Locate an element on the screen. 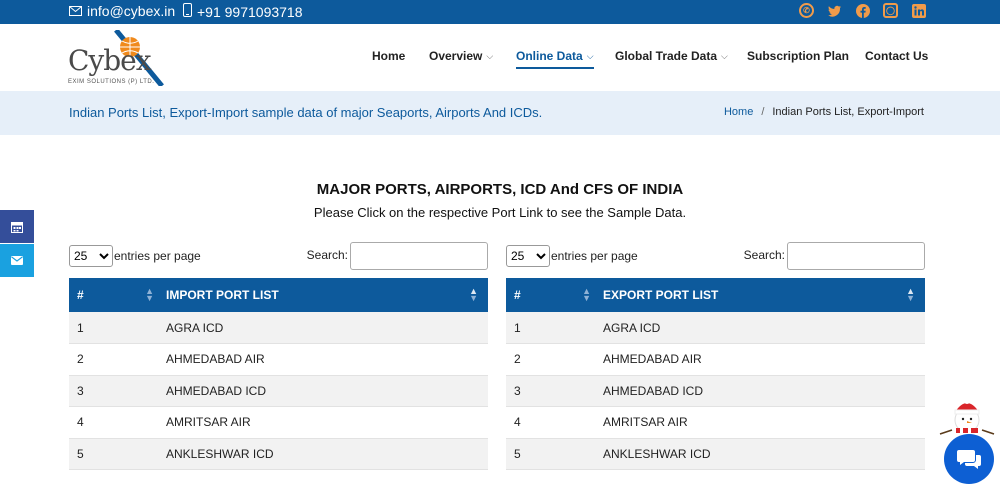 The width and height of the screenshot is (1000, 484). social-links: ✆ ◯ is located at coordinates (862, 10).